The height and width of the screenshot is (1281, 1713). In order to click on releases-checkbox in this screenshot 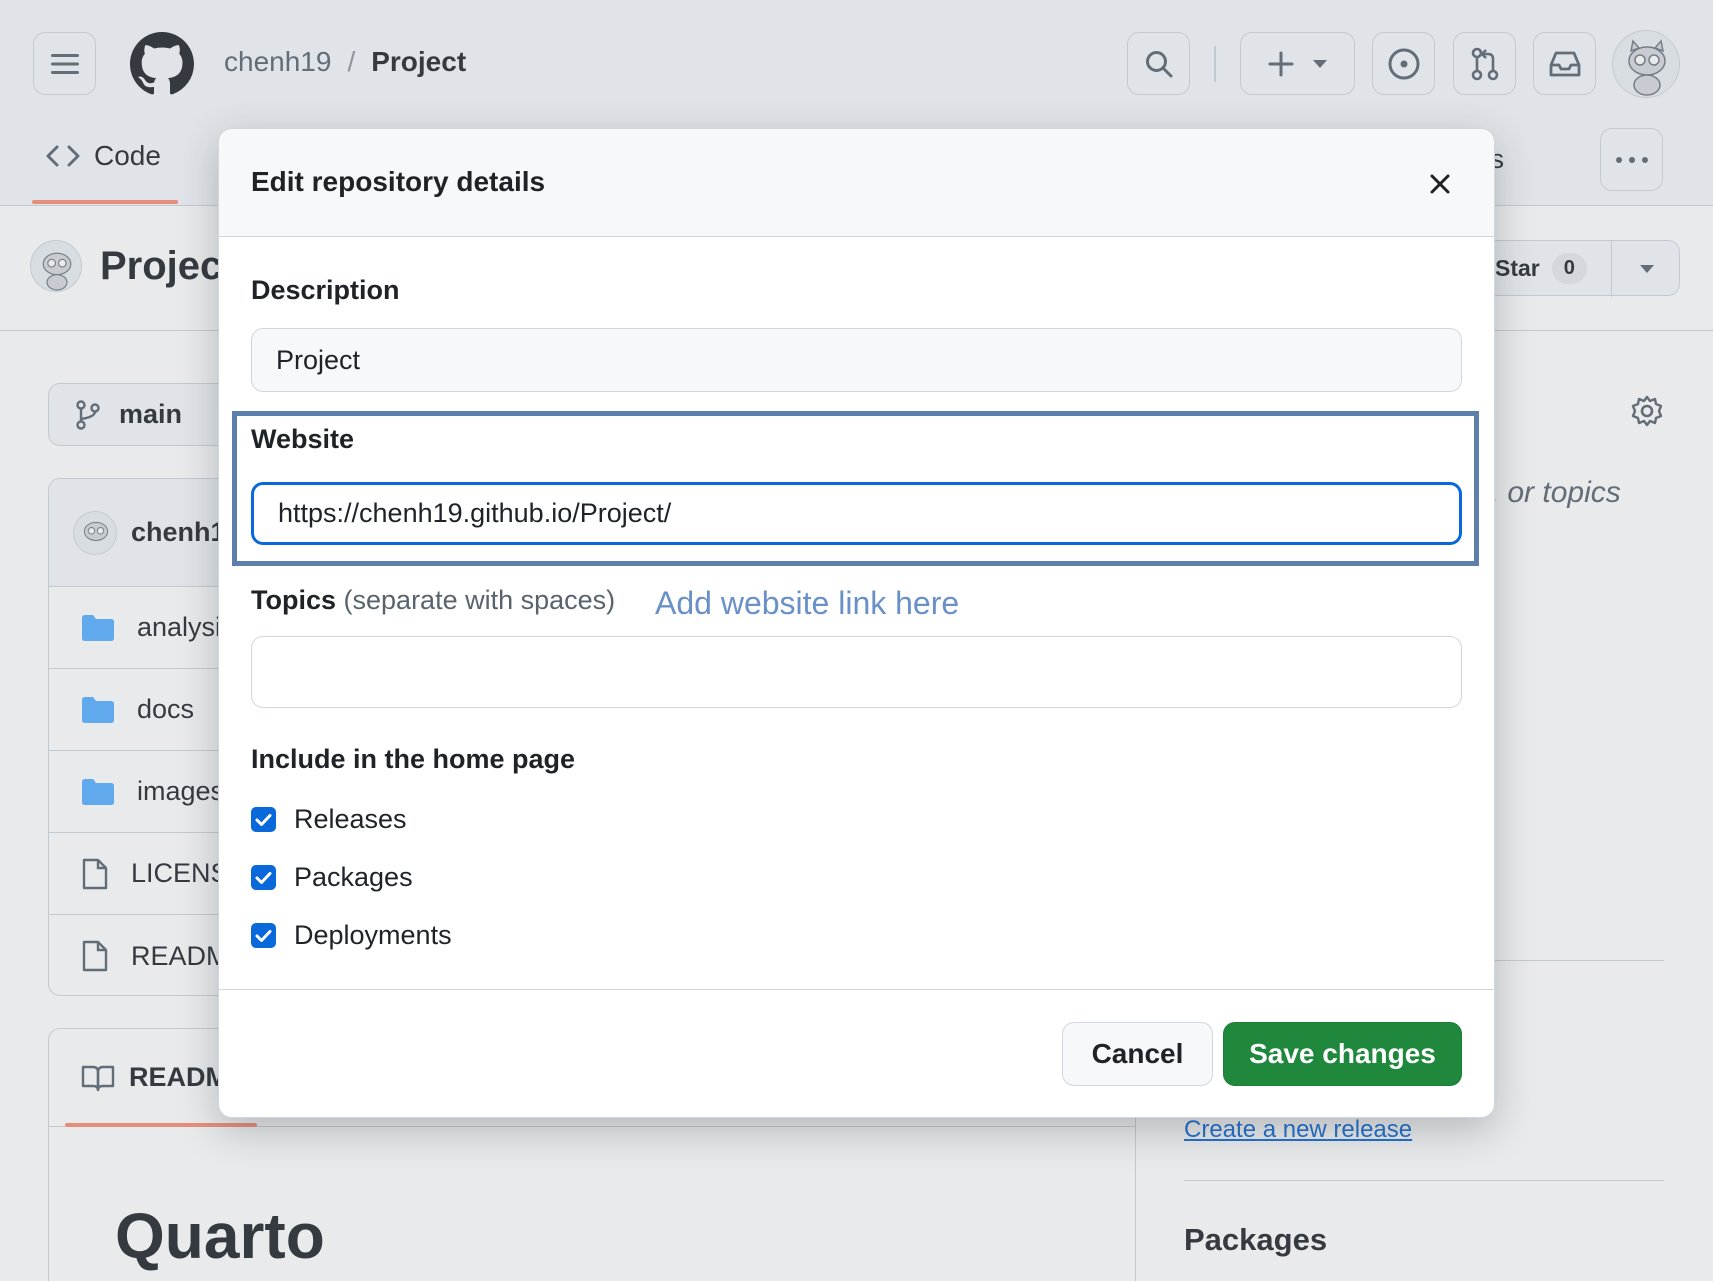, I will do `click(263, 819)`.